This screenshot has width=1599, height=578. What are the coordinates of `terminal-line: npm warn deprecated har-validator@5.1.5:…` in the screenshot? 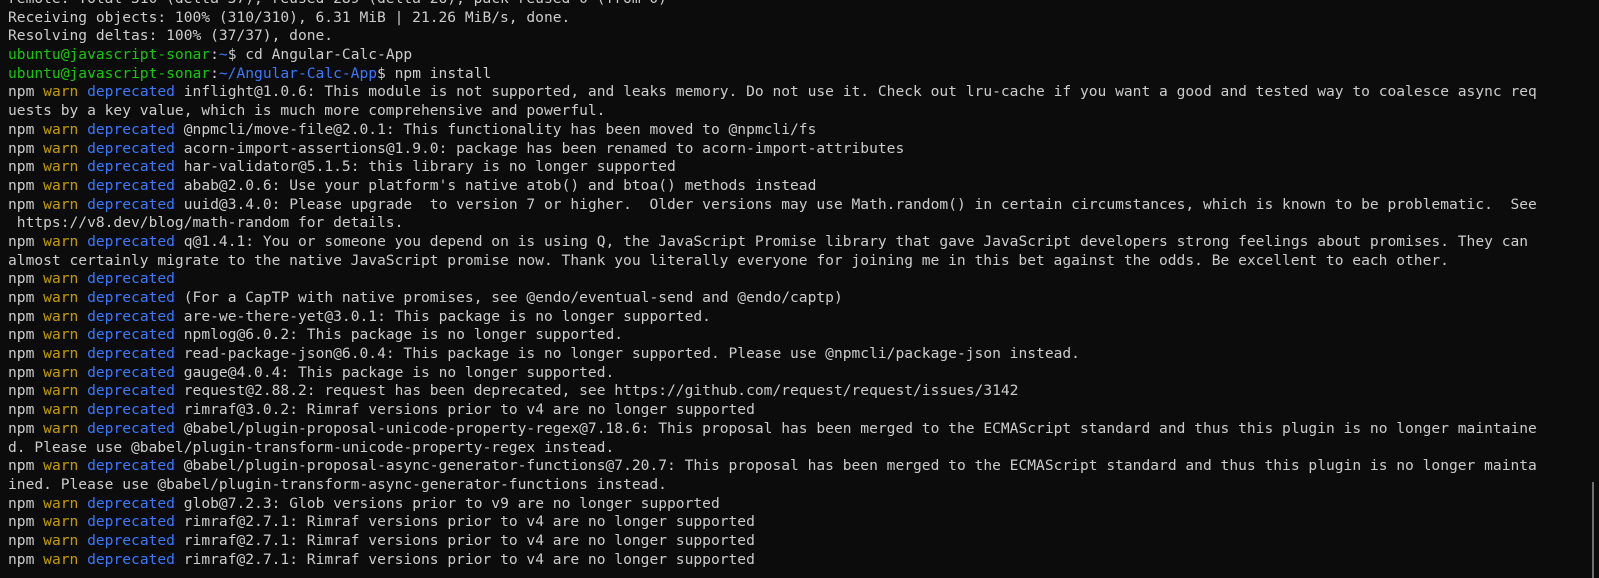 It's located at (780, 167).